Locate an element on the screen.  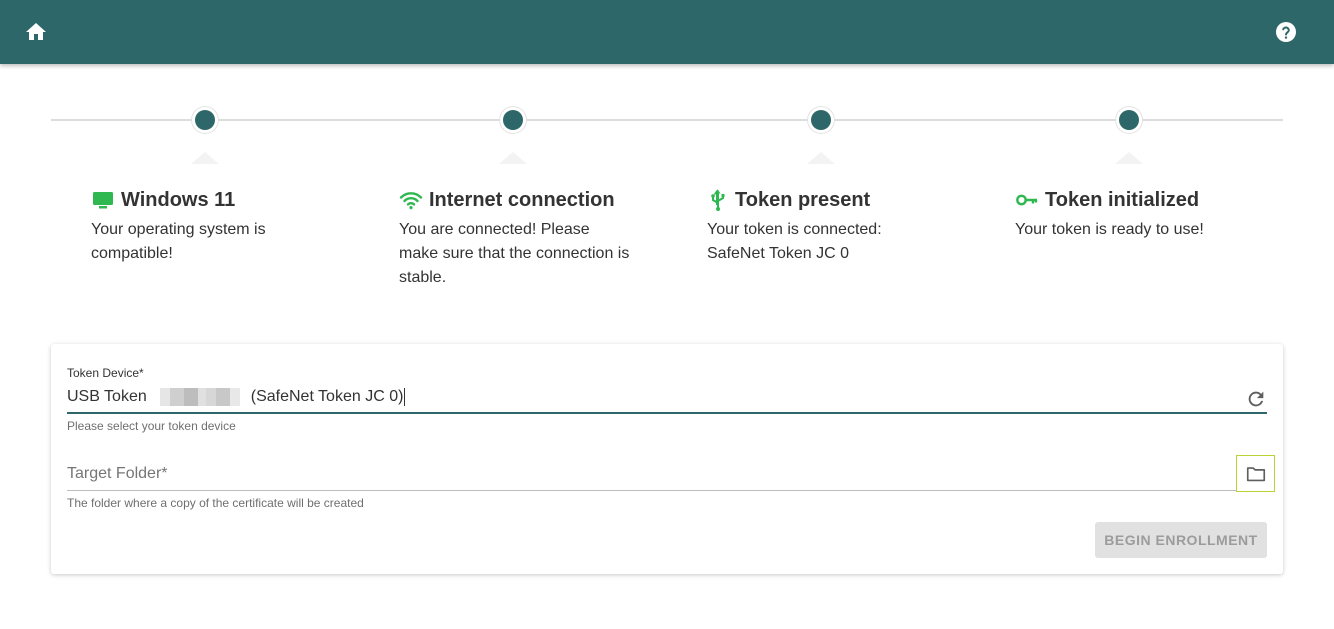
step-os-heading: Windows 11 is located at coordinates (211, 200).